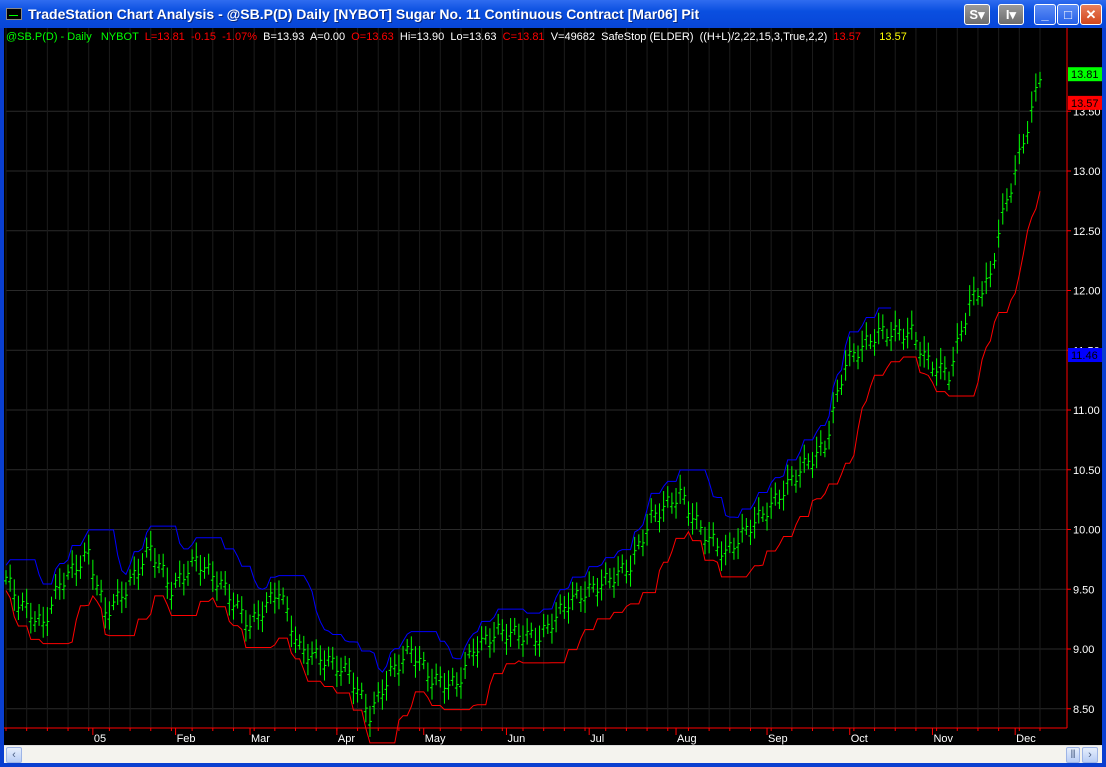 This screenshot has width=1106, height=767. Describe the element at coordinates (14, 755) in the screenshot. I see `scroll-left-button: ‹` at that location.